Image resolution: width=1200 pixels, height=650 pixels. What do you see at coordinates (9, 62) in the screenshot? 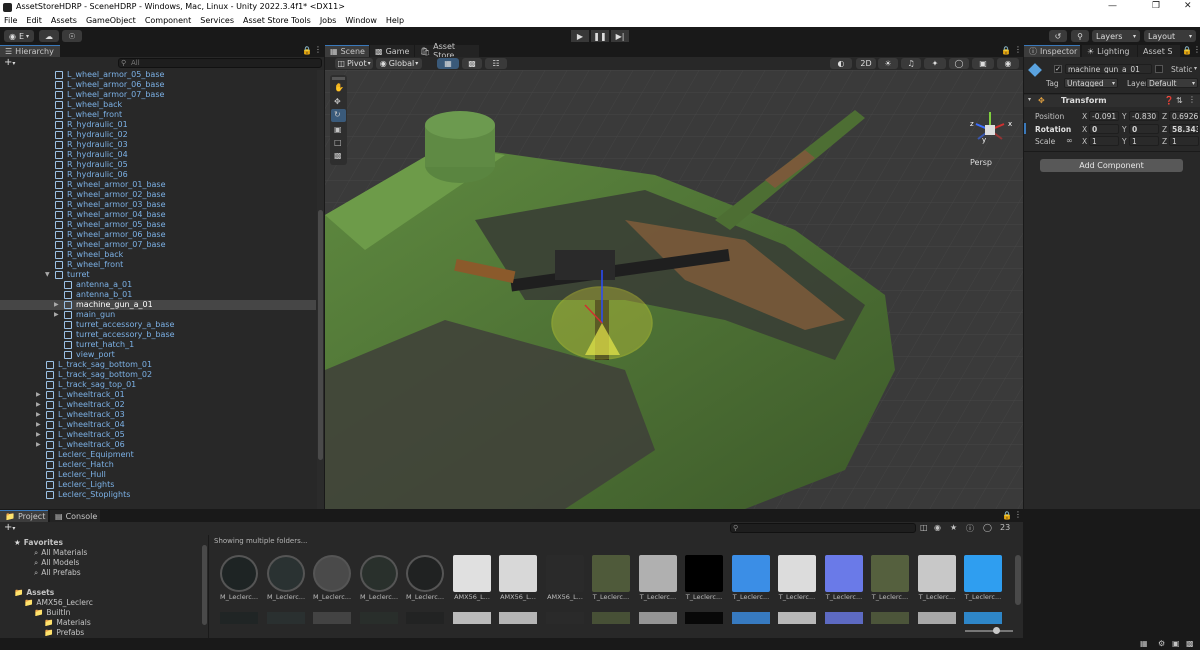
I see `create-plus-button: +▾` at bounding box center [9, 62].